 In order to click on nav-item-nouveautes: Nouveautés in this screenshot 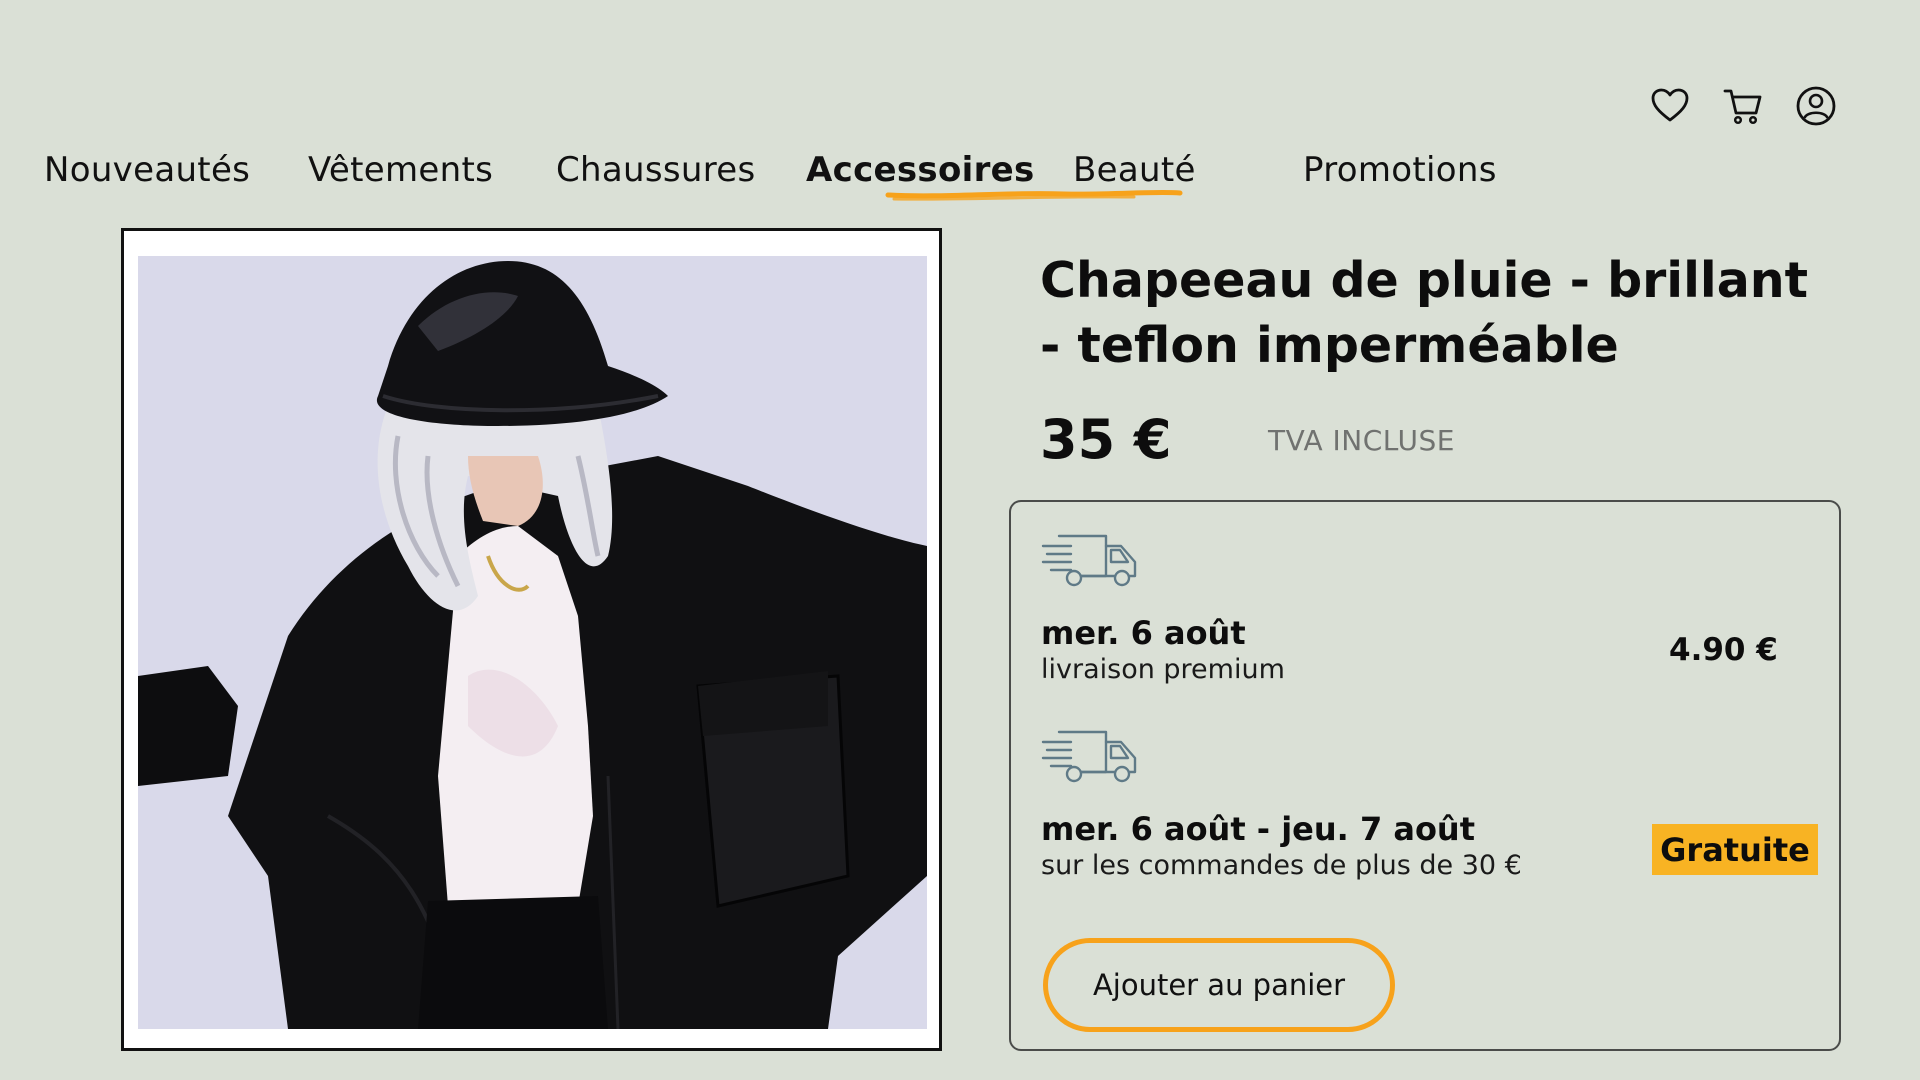, I will do `click(147, 170)`.